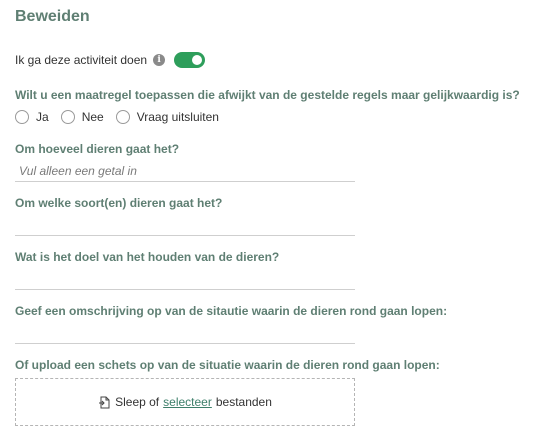  I want to click on select-files-link: selecteer, so click(187, 402).